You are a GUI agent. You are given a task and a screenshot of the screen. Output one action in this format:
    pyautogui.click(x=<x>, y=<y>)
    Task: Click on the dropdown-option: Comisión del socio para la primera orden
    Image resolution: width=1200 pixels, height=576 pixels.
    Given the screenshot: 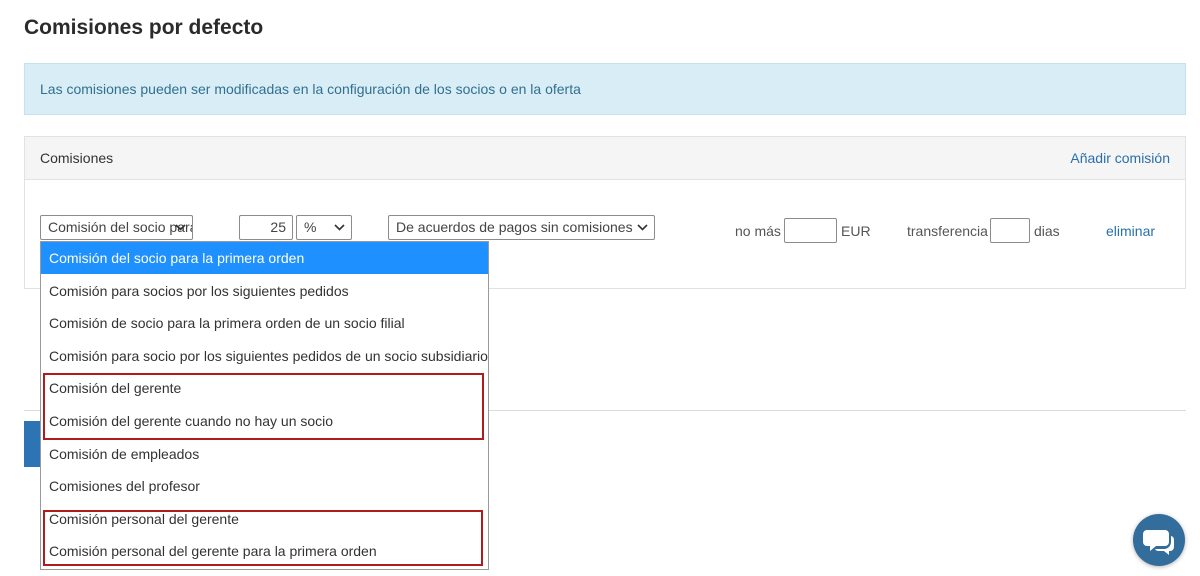 What is the action you would take?
    pyautogui.click(x=264, y=258)
    